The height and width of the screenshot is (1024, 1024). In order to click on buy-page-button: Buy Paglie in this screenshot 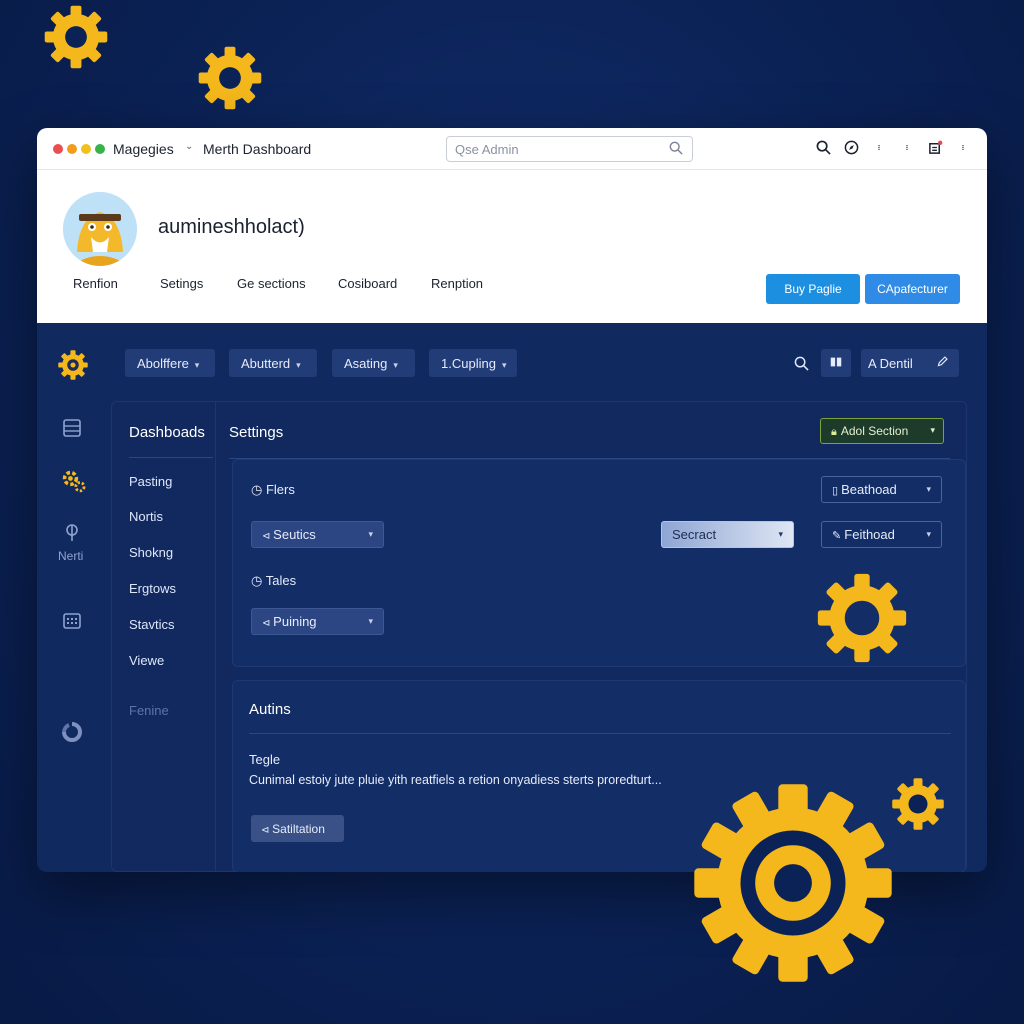, I will do `click(813, 289)`.